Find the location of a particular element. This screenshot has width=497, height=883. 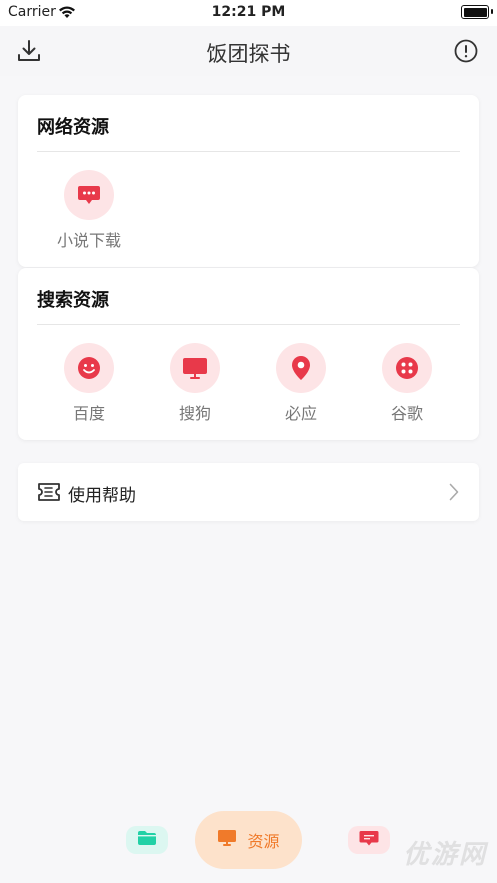

status-bar: Carrier 12:21 PM is located at coordinates (248, 13).